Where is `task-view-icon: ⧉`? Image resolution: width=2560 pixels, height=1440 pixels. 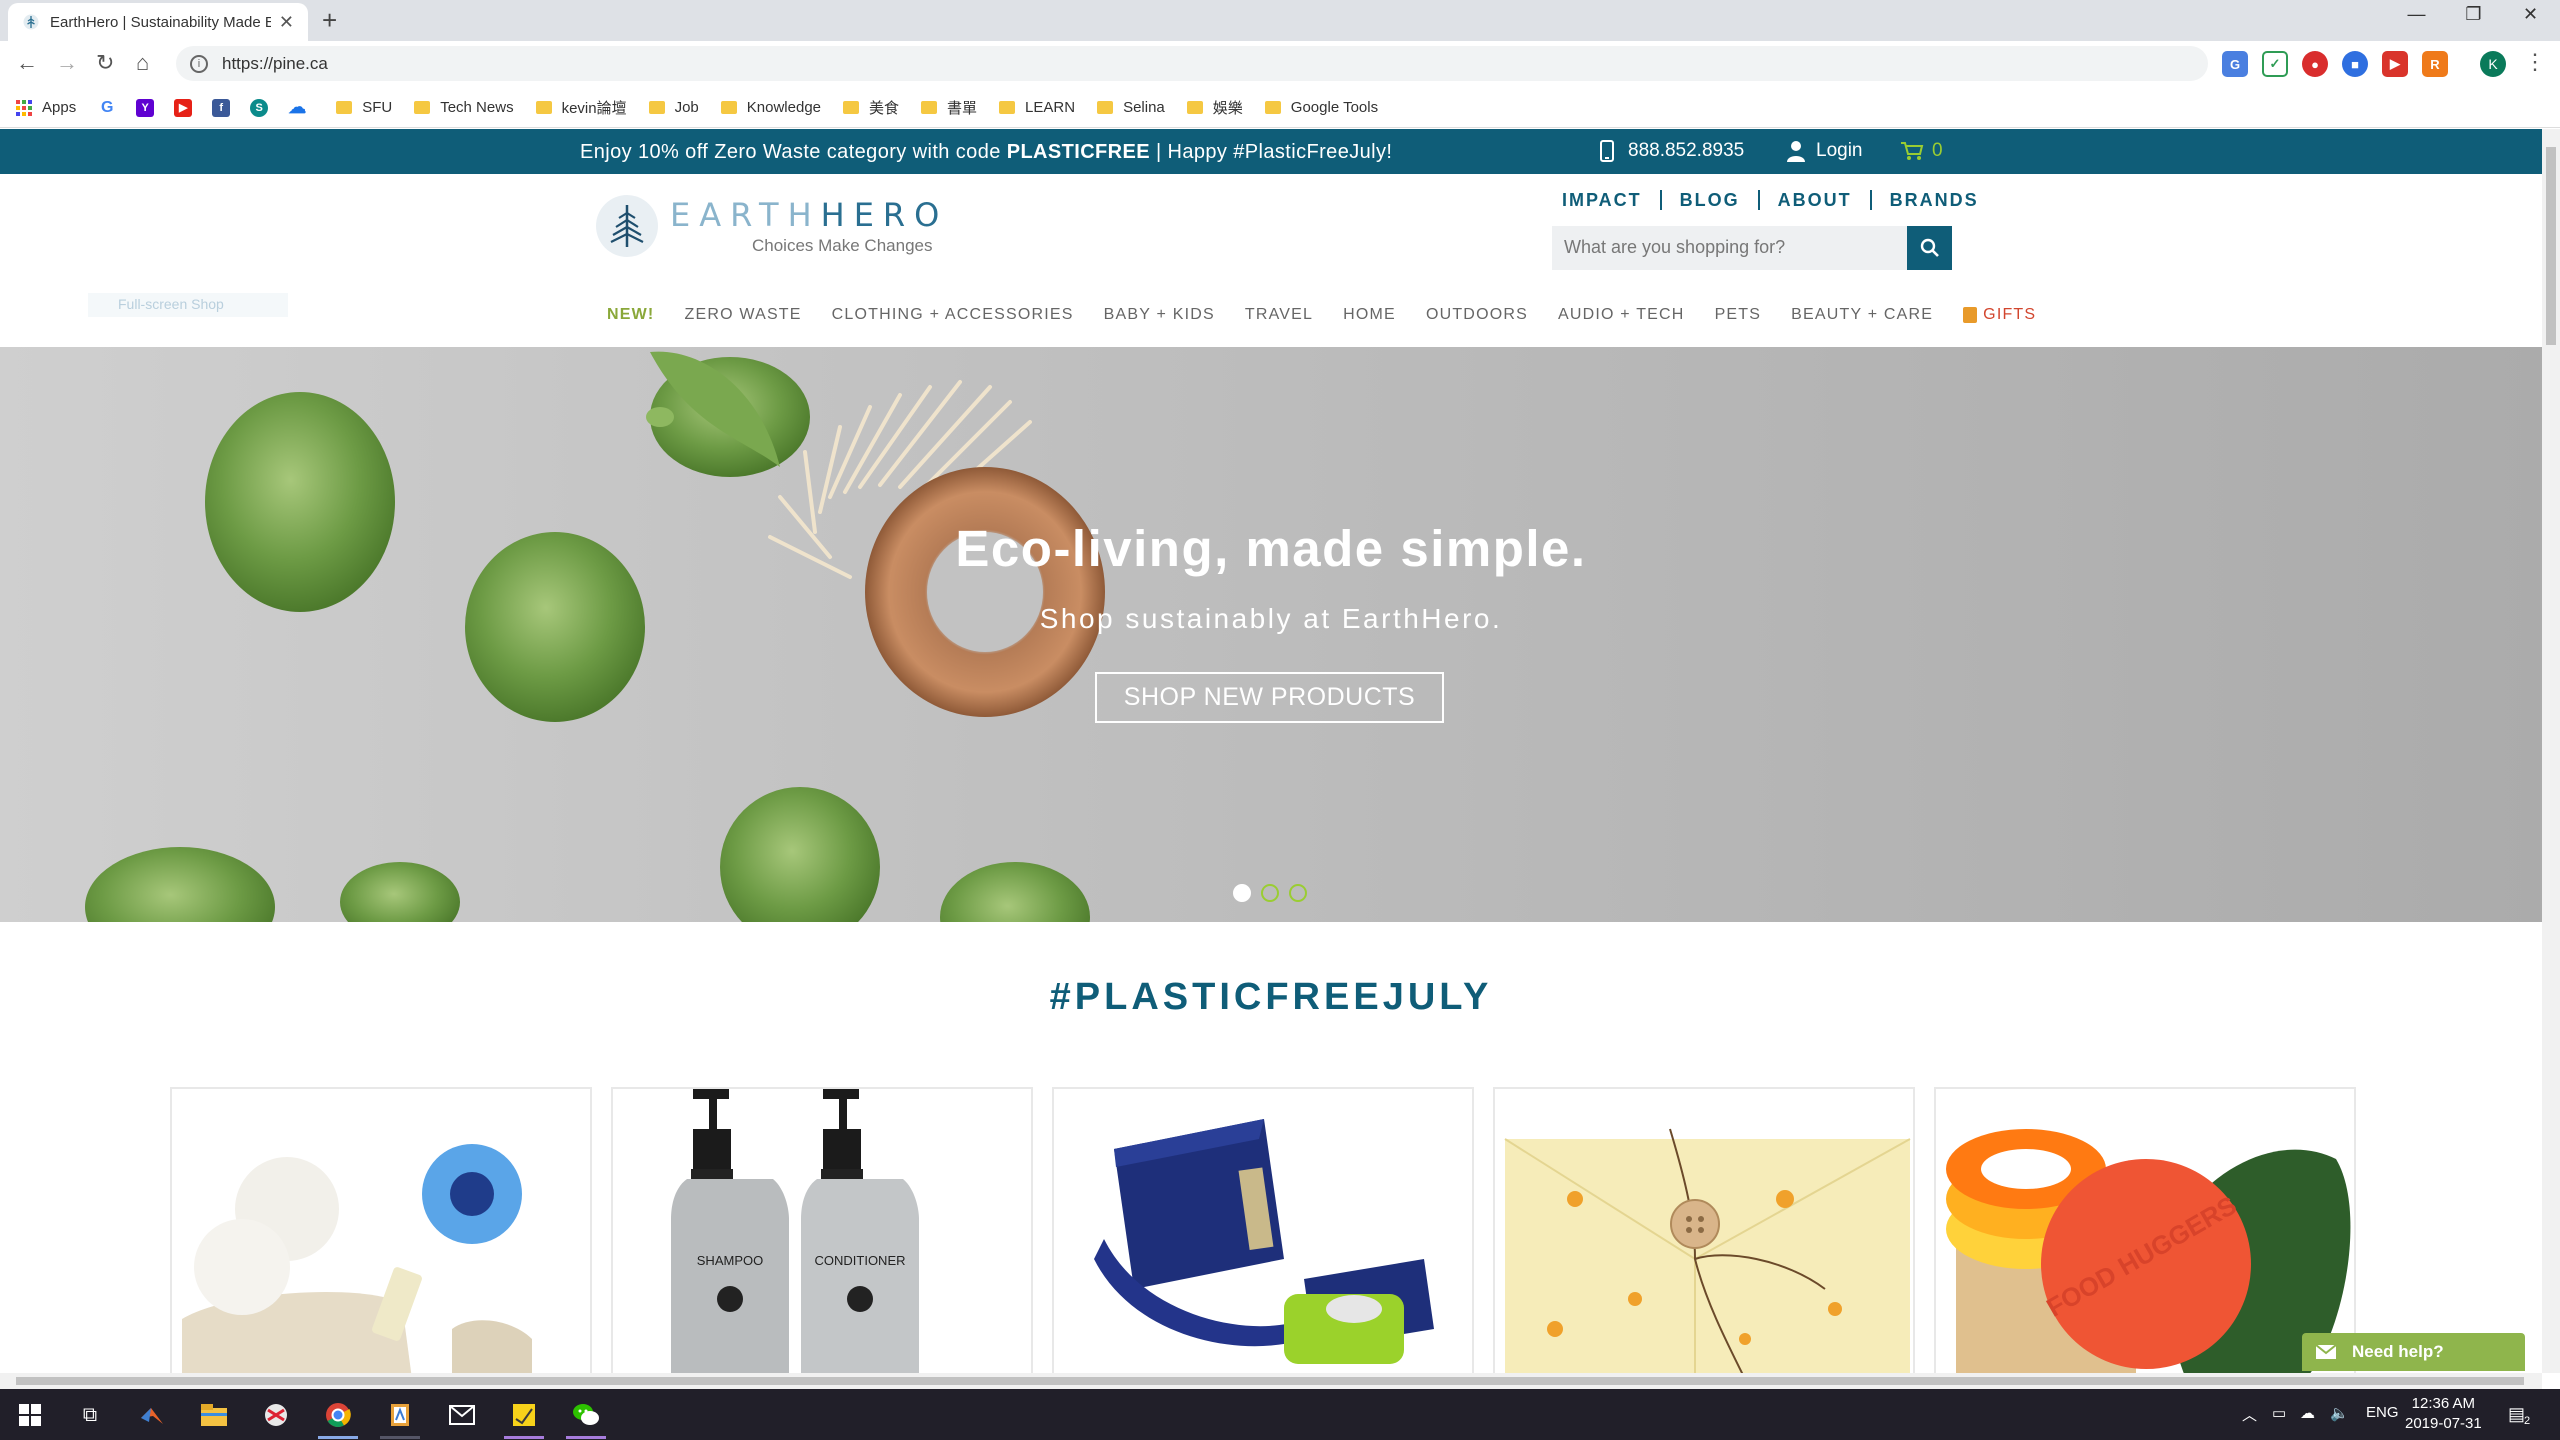
task-view-icon: ⧉ is located at coordinates (90, 1415).